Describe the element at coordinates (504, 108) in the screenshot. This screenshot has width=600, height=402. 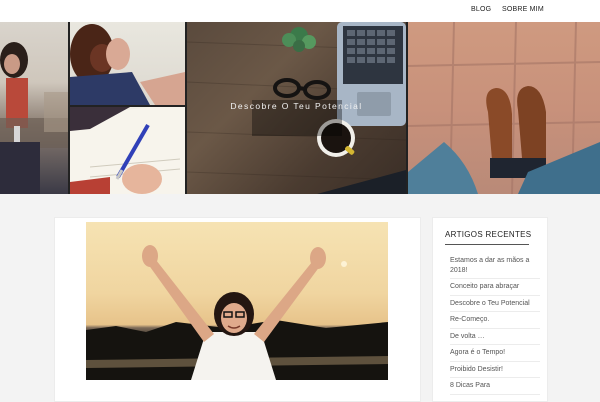
I see `hero-photo-shoes` at that location.